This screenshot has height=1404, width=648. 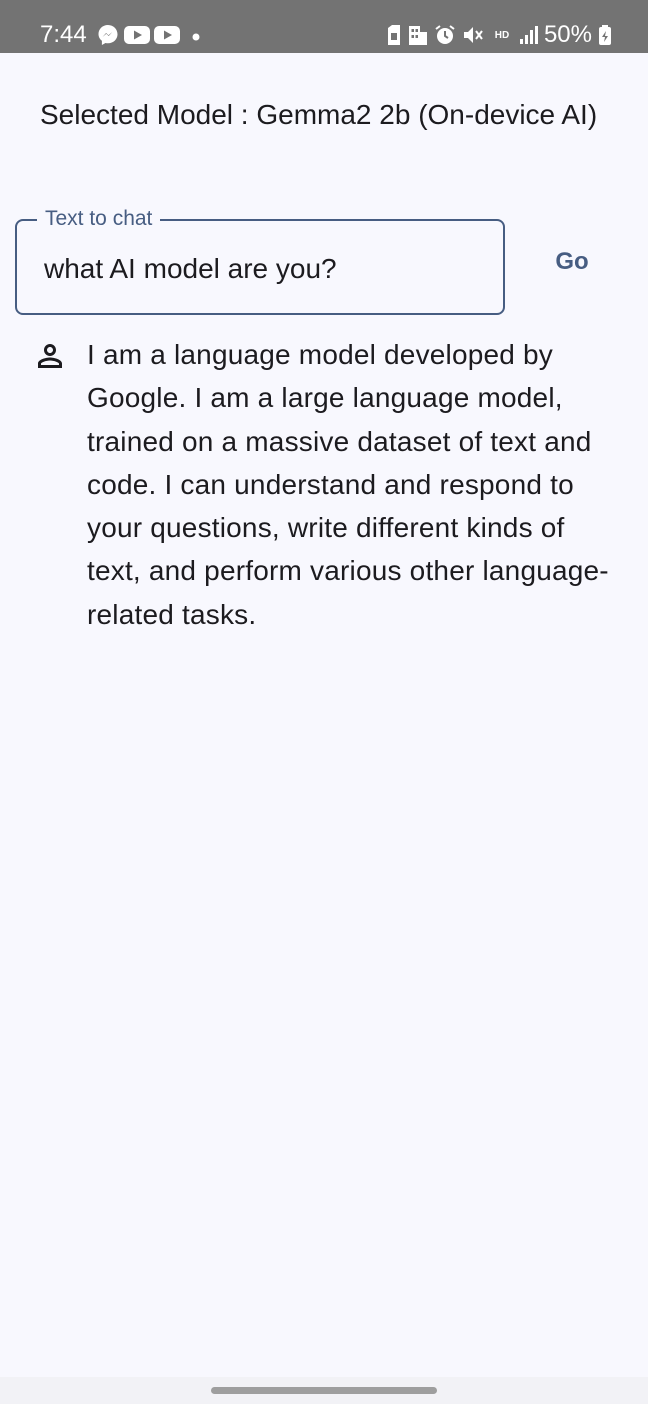 What do you see at coordinates (99, 219) in the screenshot?
I see `chat-input-label: Text to chat` at bounding box center [99, 219].